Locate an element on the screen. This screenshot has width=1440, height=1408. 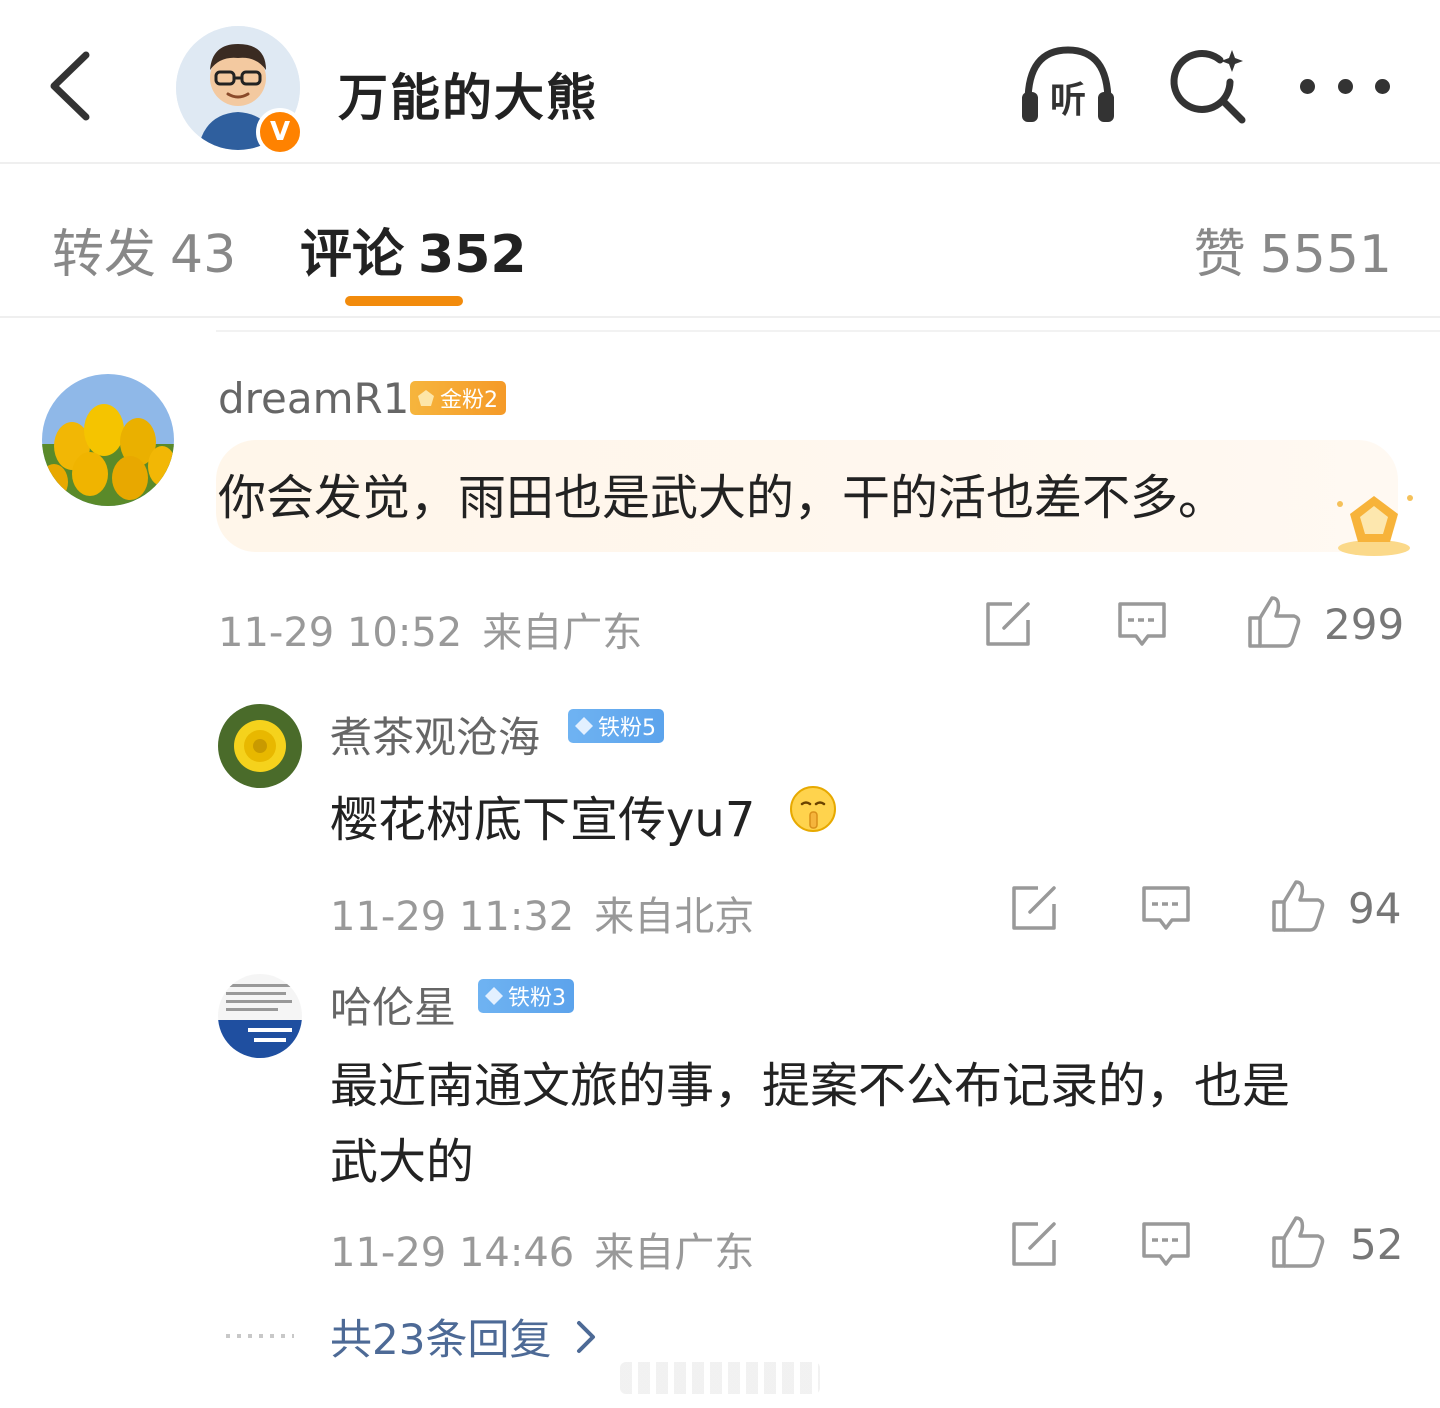
tab-comment: 评论 352 is located at coordinates (413, 249).